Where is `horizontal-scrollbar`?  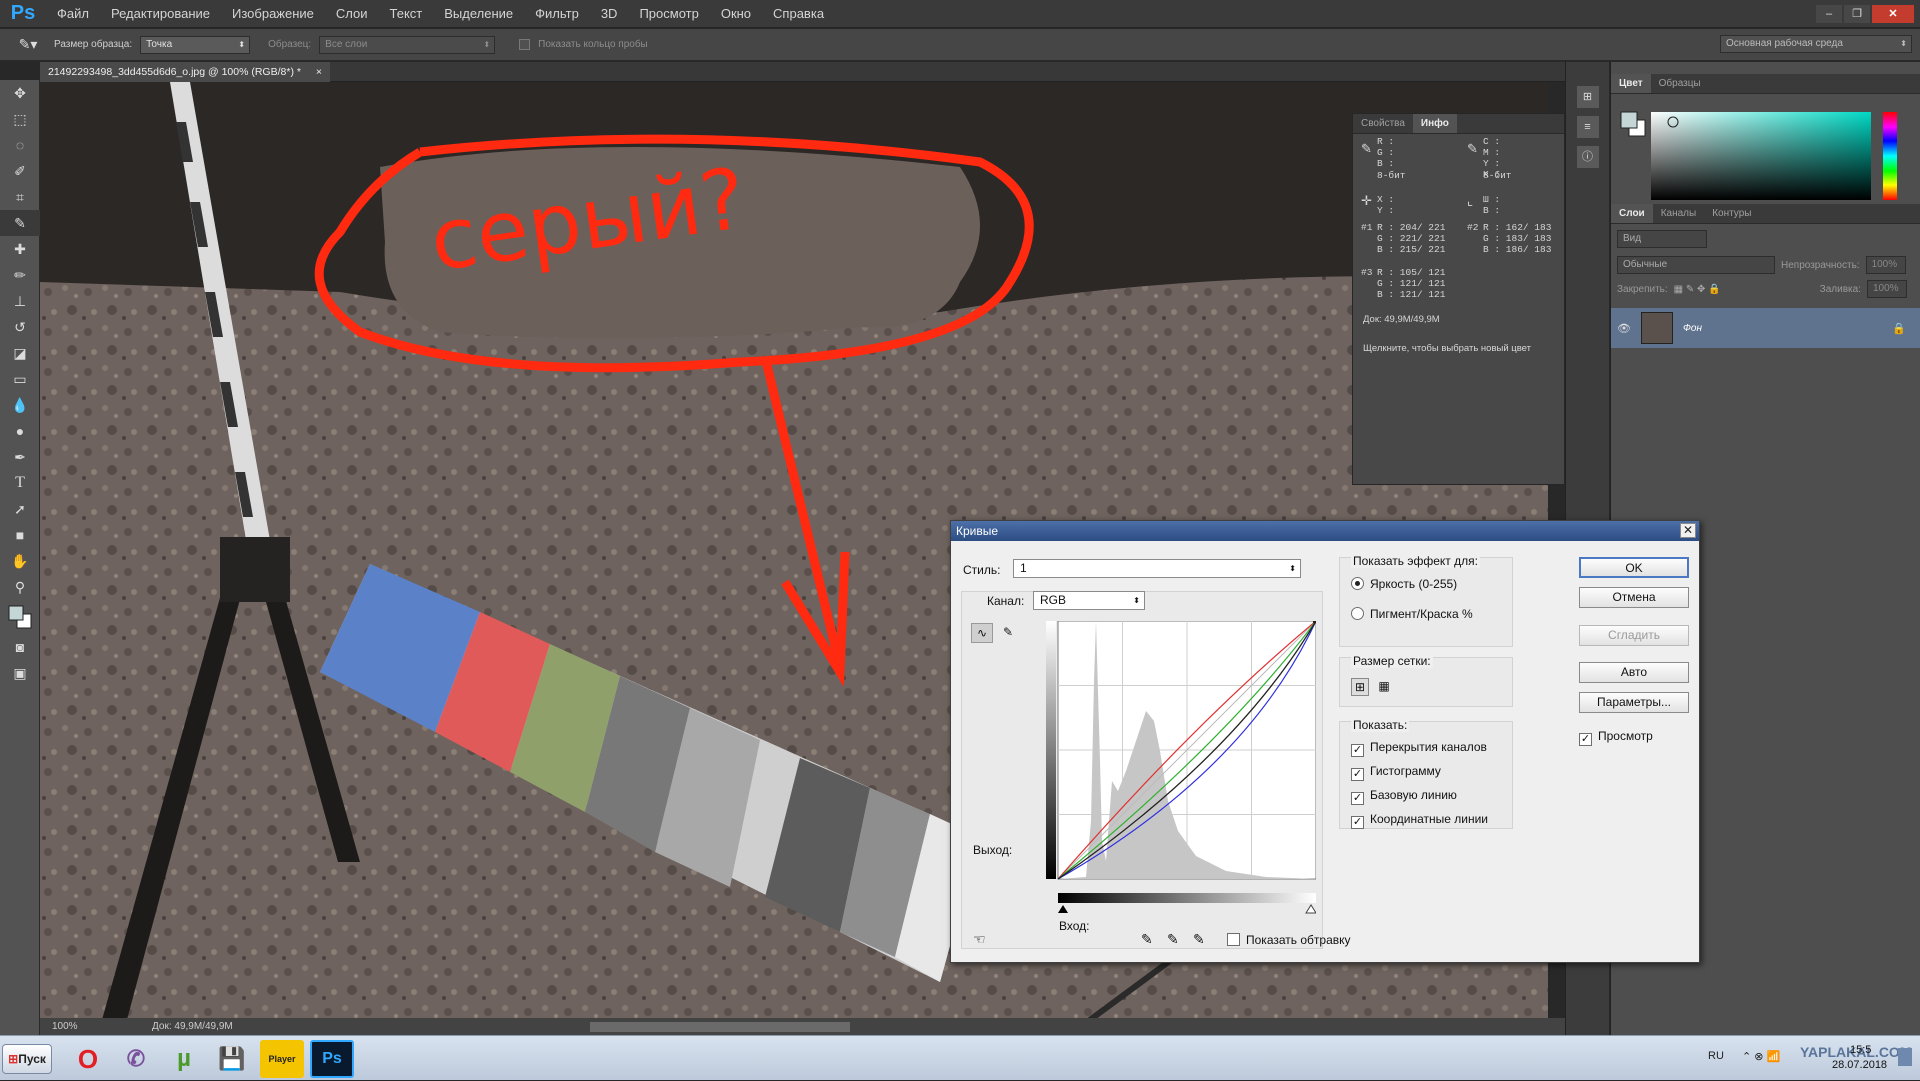 horizontal-scrollbar is located at coordinates (720, 1027).